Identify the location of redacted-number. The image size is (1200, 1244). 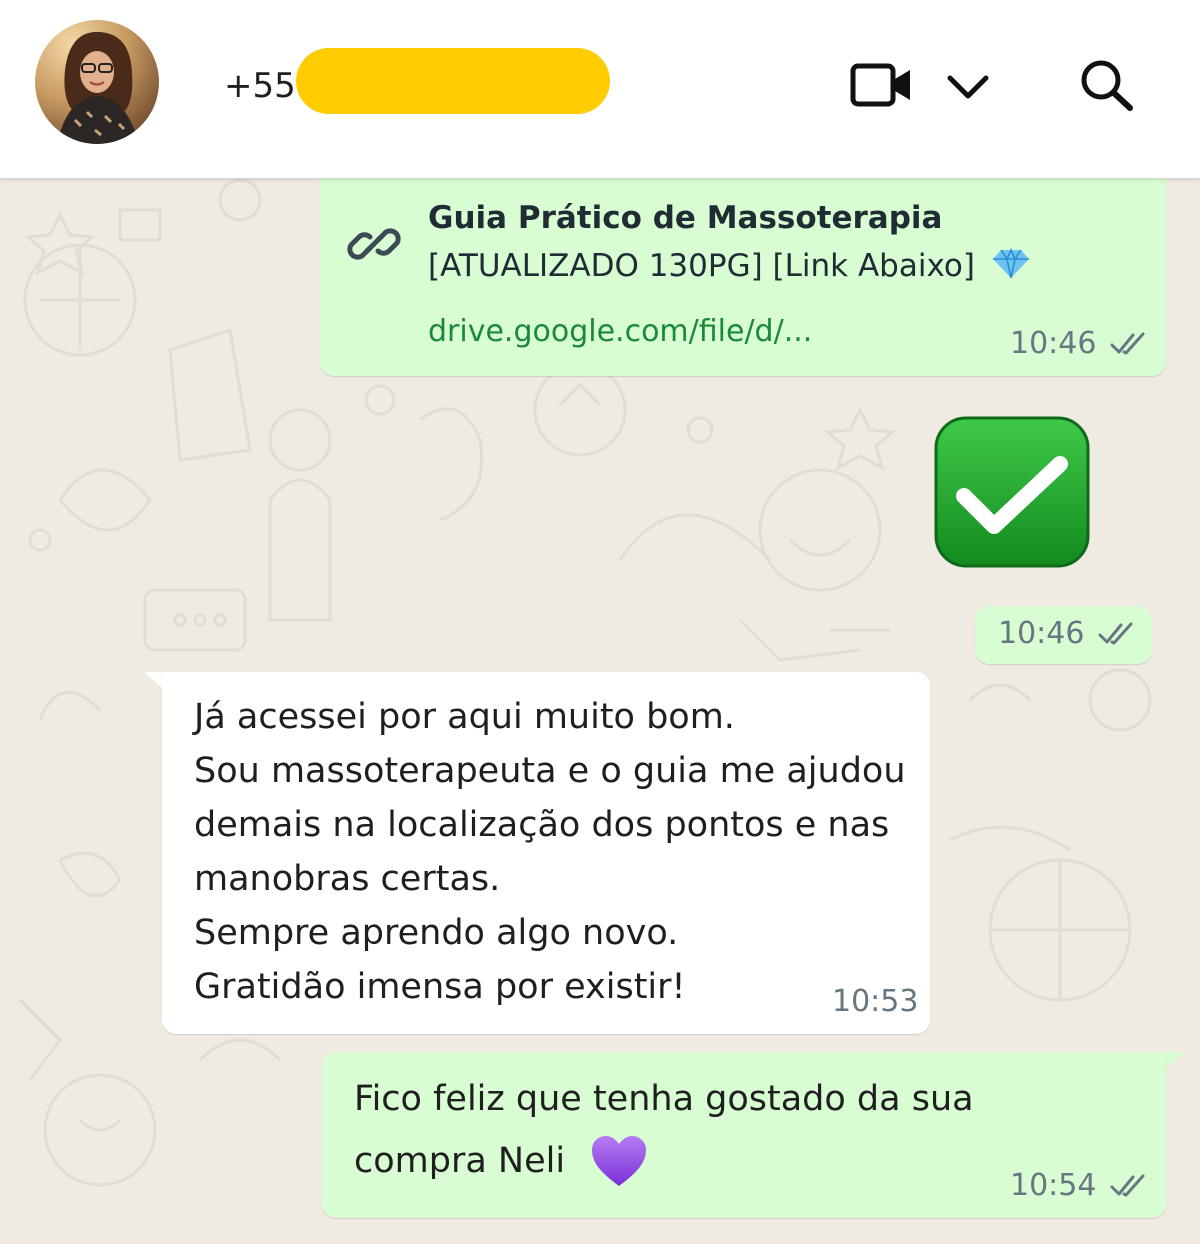
(453, 81).